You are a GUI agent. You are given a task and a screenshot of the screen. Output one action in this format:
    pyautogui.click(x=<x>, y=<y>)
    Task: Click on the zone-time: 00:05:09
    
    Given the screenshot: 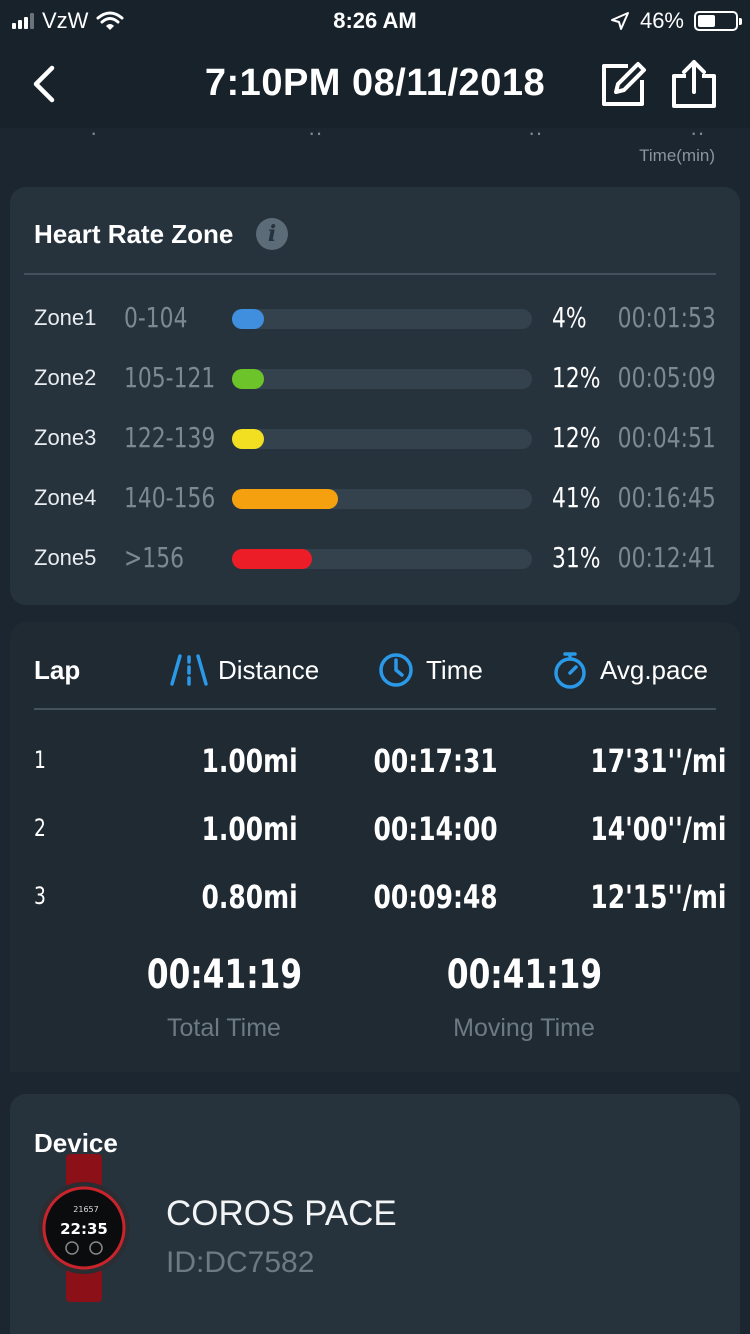 What is the action you would take?
    pyautogui.click(x=666, y=377)
    